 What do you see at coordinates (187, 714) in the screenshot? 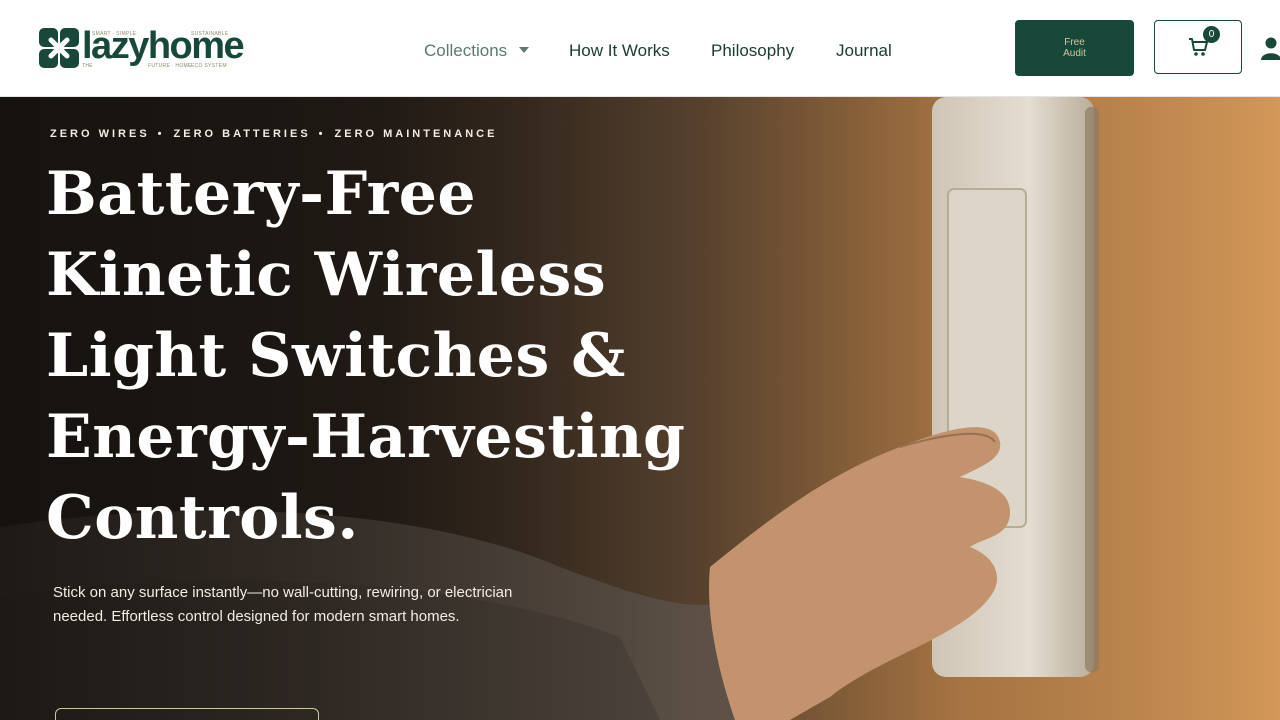
I see `hero-cta-button` at bounding box center [187, 714].